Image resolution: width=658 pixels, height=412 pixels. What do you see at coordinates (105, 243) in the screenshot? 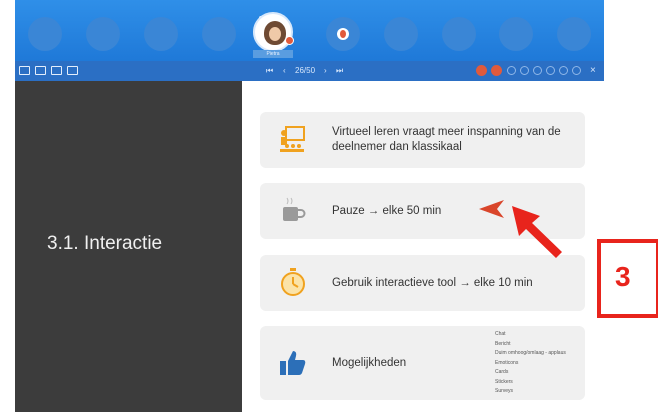
I see `slide-title: 3.1. Interactie` at bounding box center [105, 243].